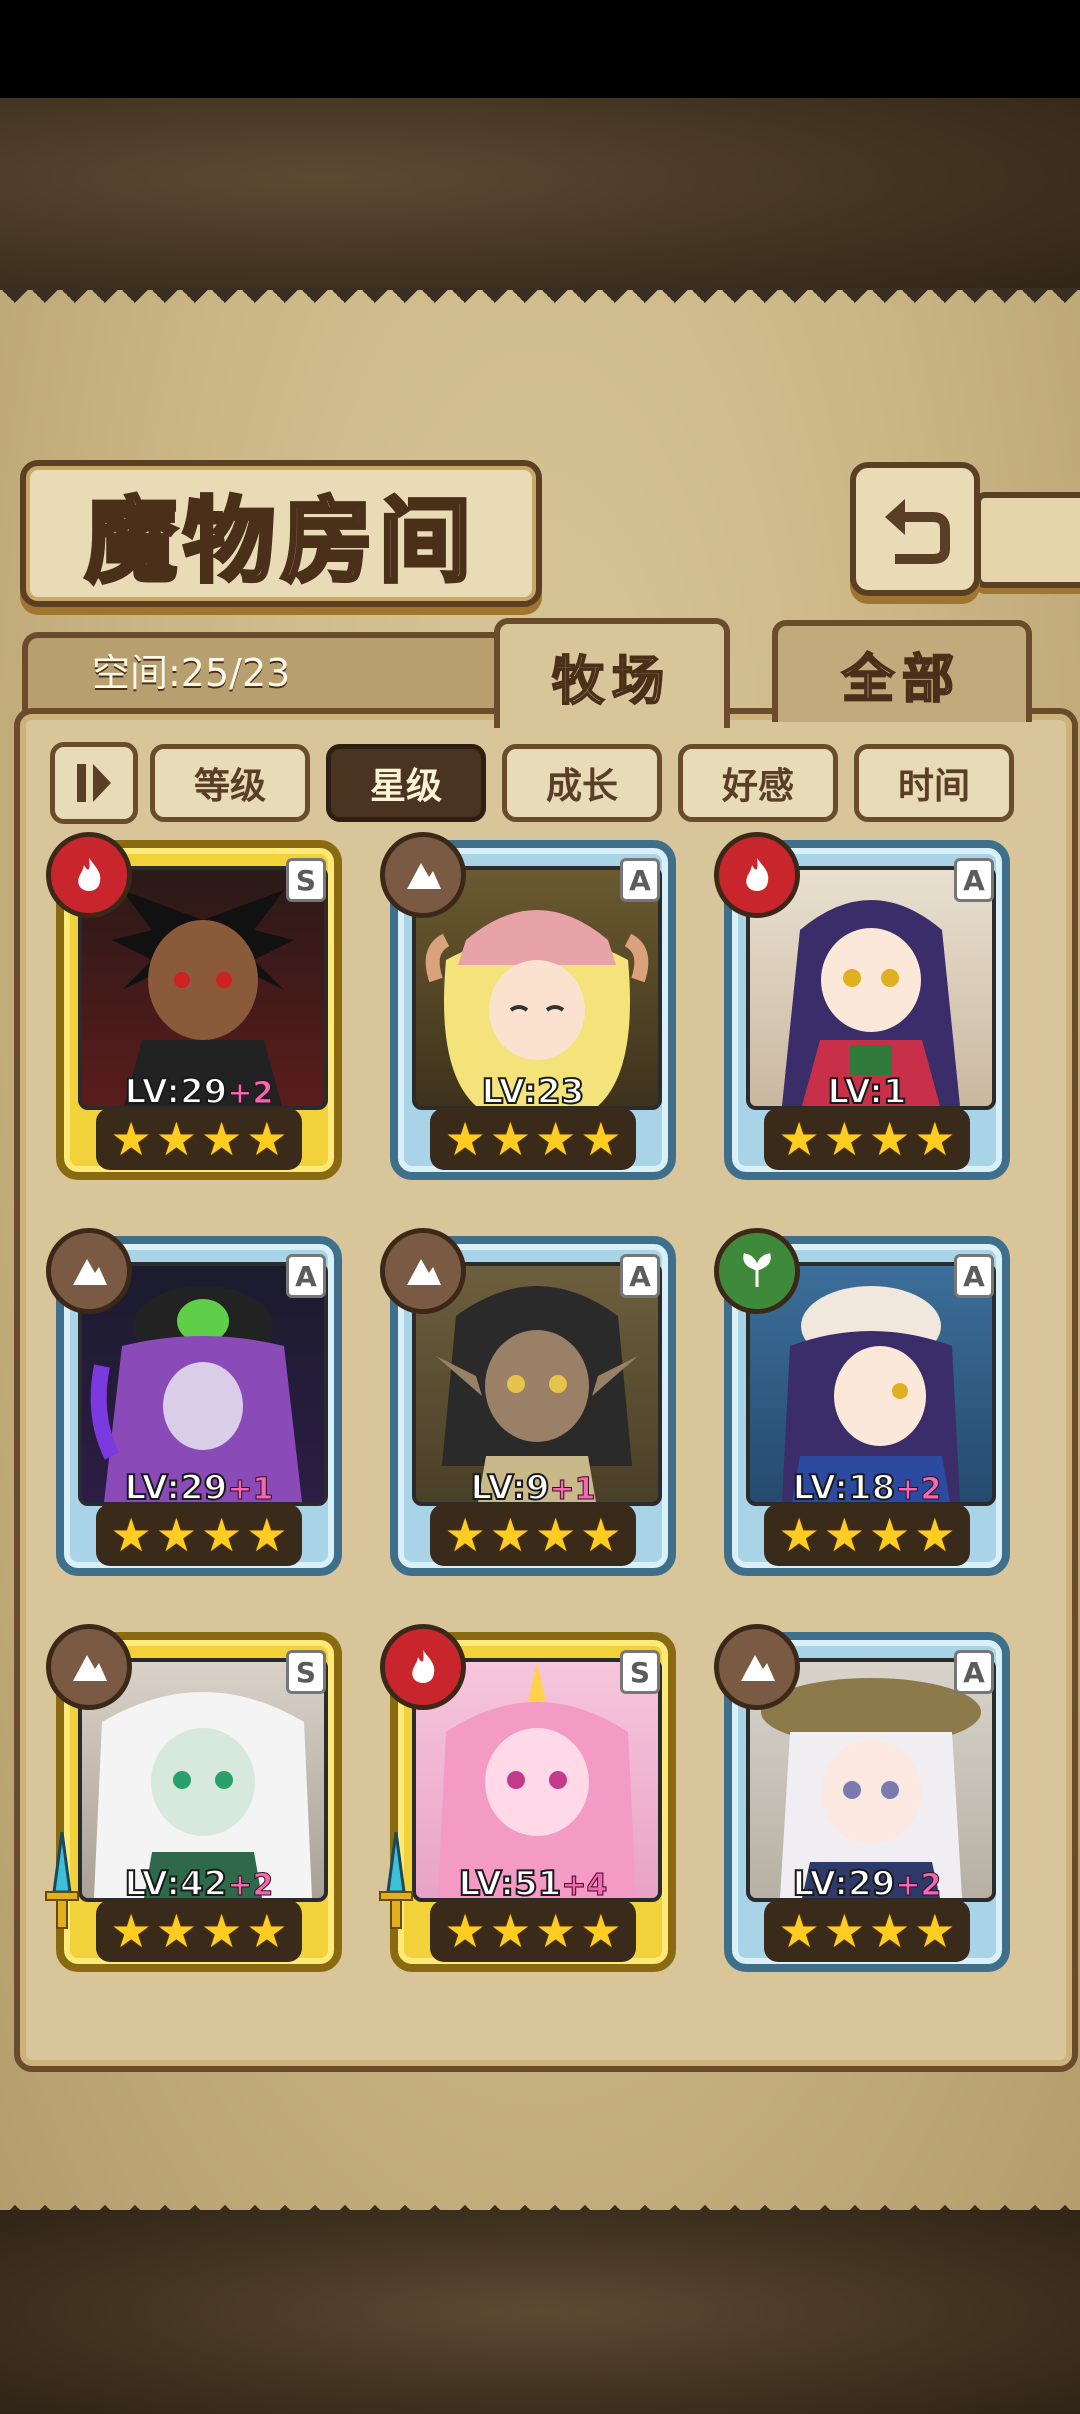 The image size is (1080, 2414). I want to click on sort-star-button: 星级, so click(406, 783).